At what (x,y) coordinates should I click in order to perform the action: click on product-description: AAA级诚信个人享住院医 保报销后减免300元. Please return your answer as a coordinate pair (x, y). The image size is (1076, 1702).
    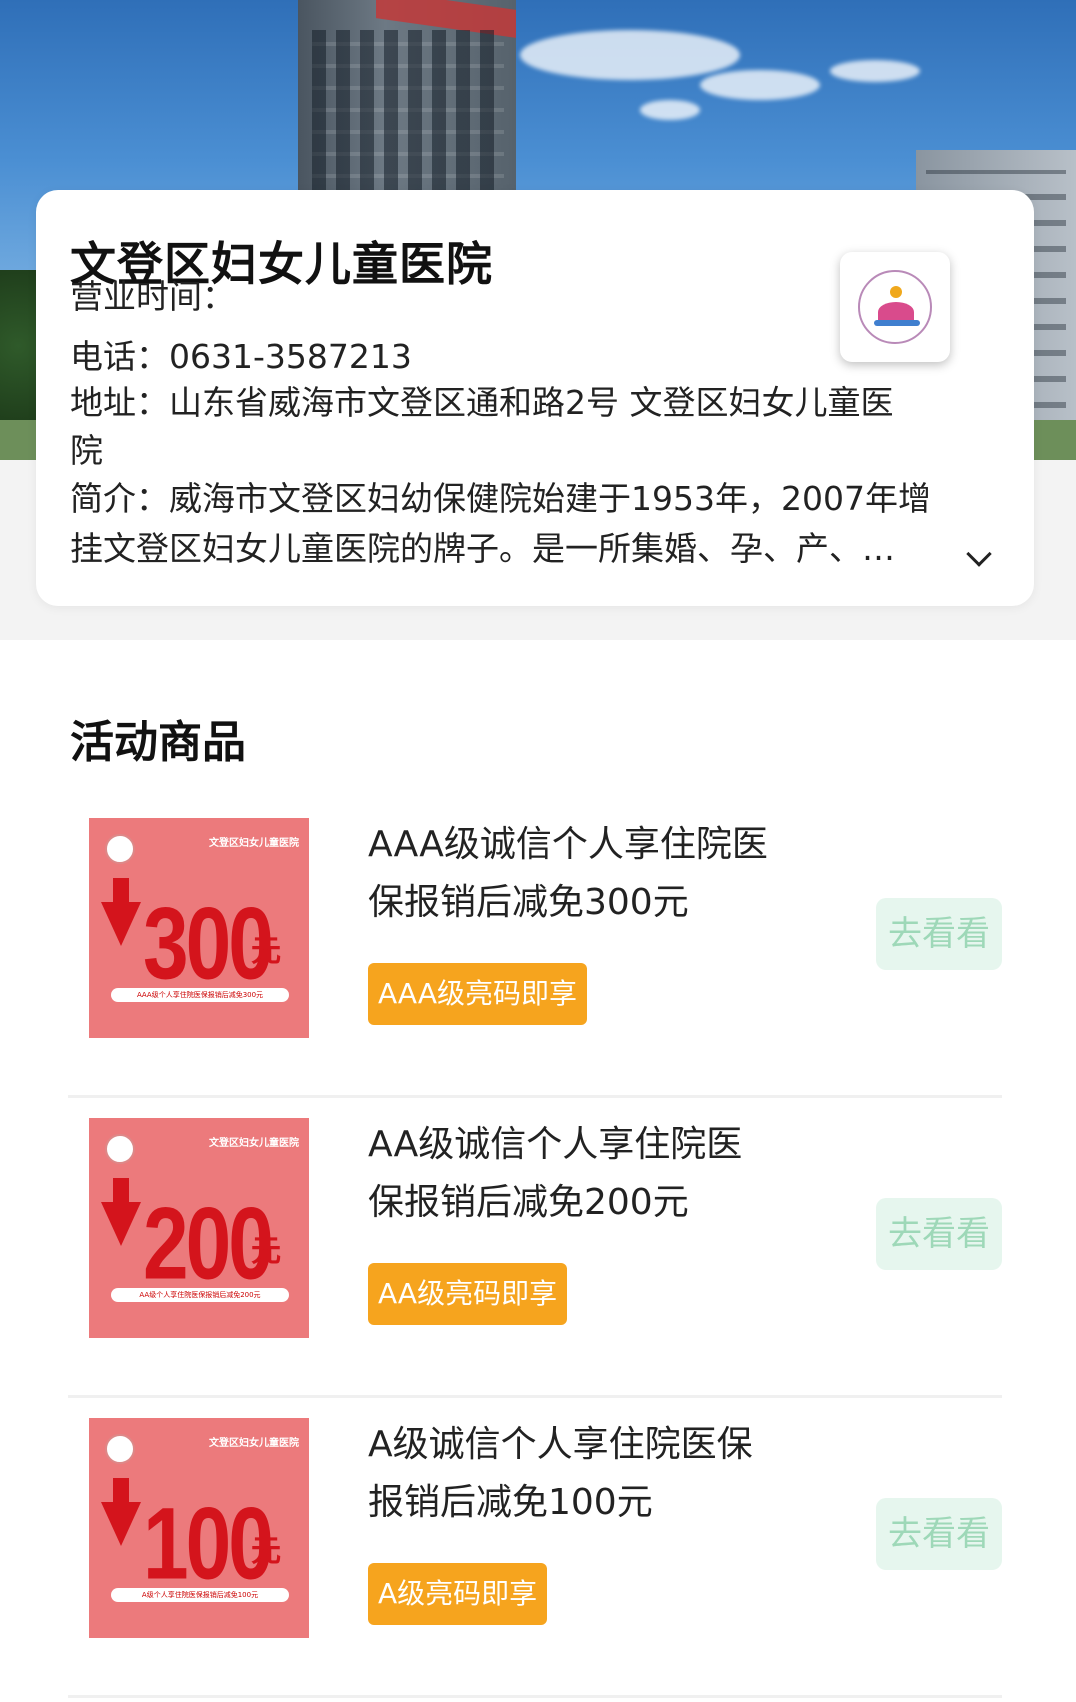
    Looking at the image, I should click on (598, 874).